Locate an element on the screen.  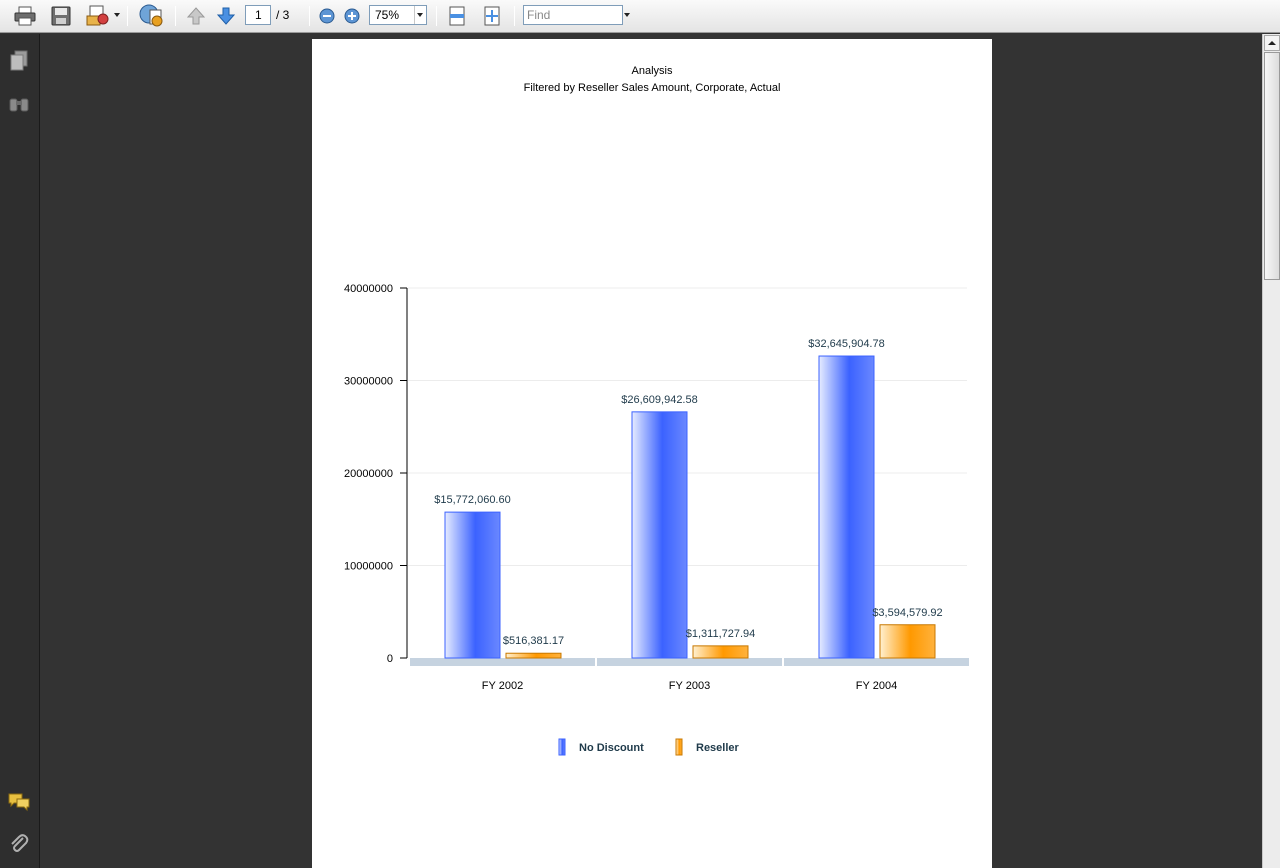
next-page-button is located at coordinates (226, 16).